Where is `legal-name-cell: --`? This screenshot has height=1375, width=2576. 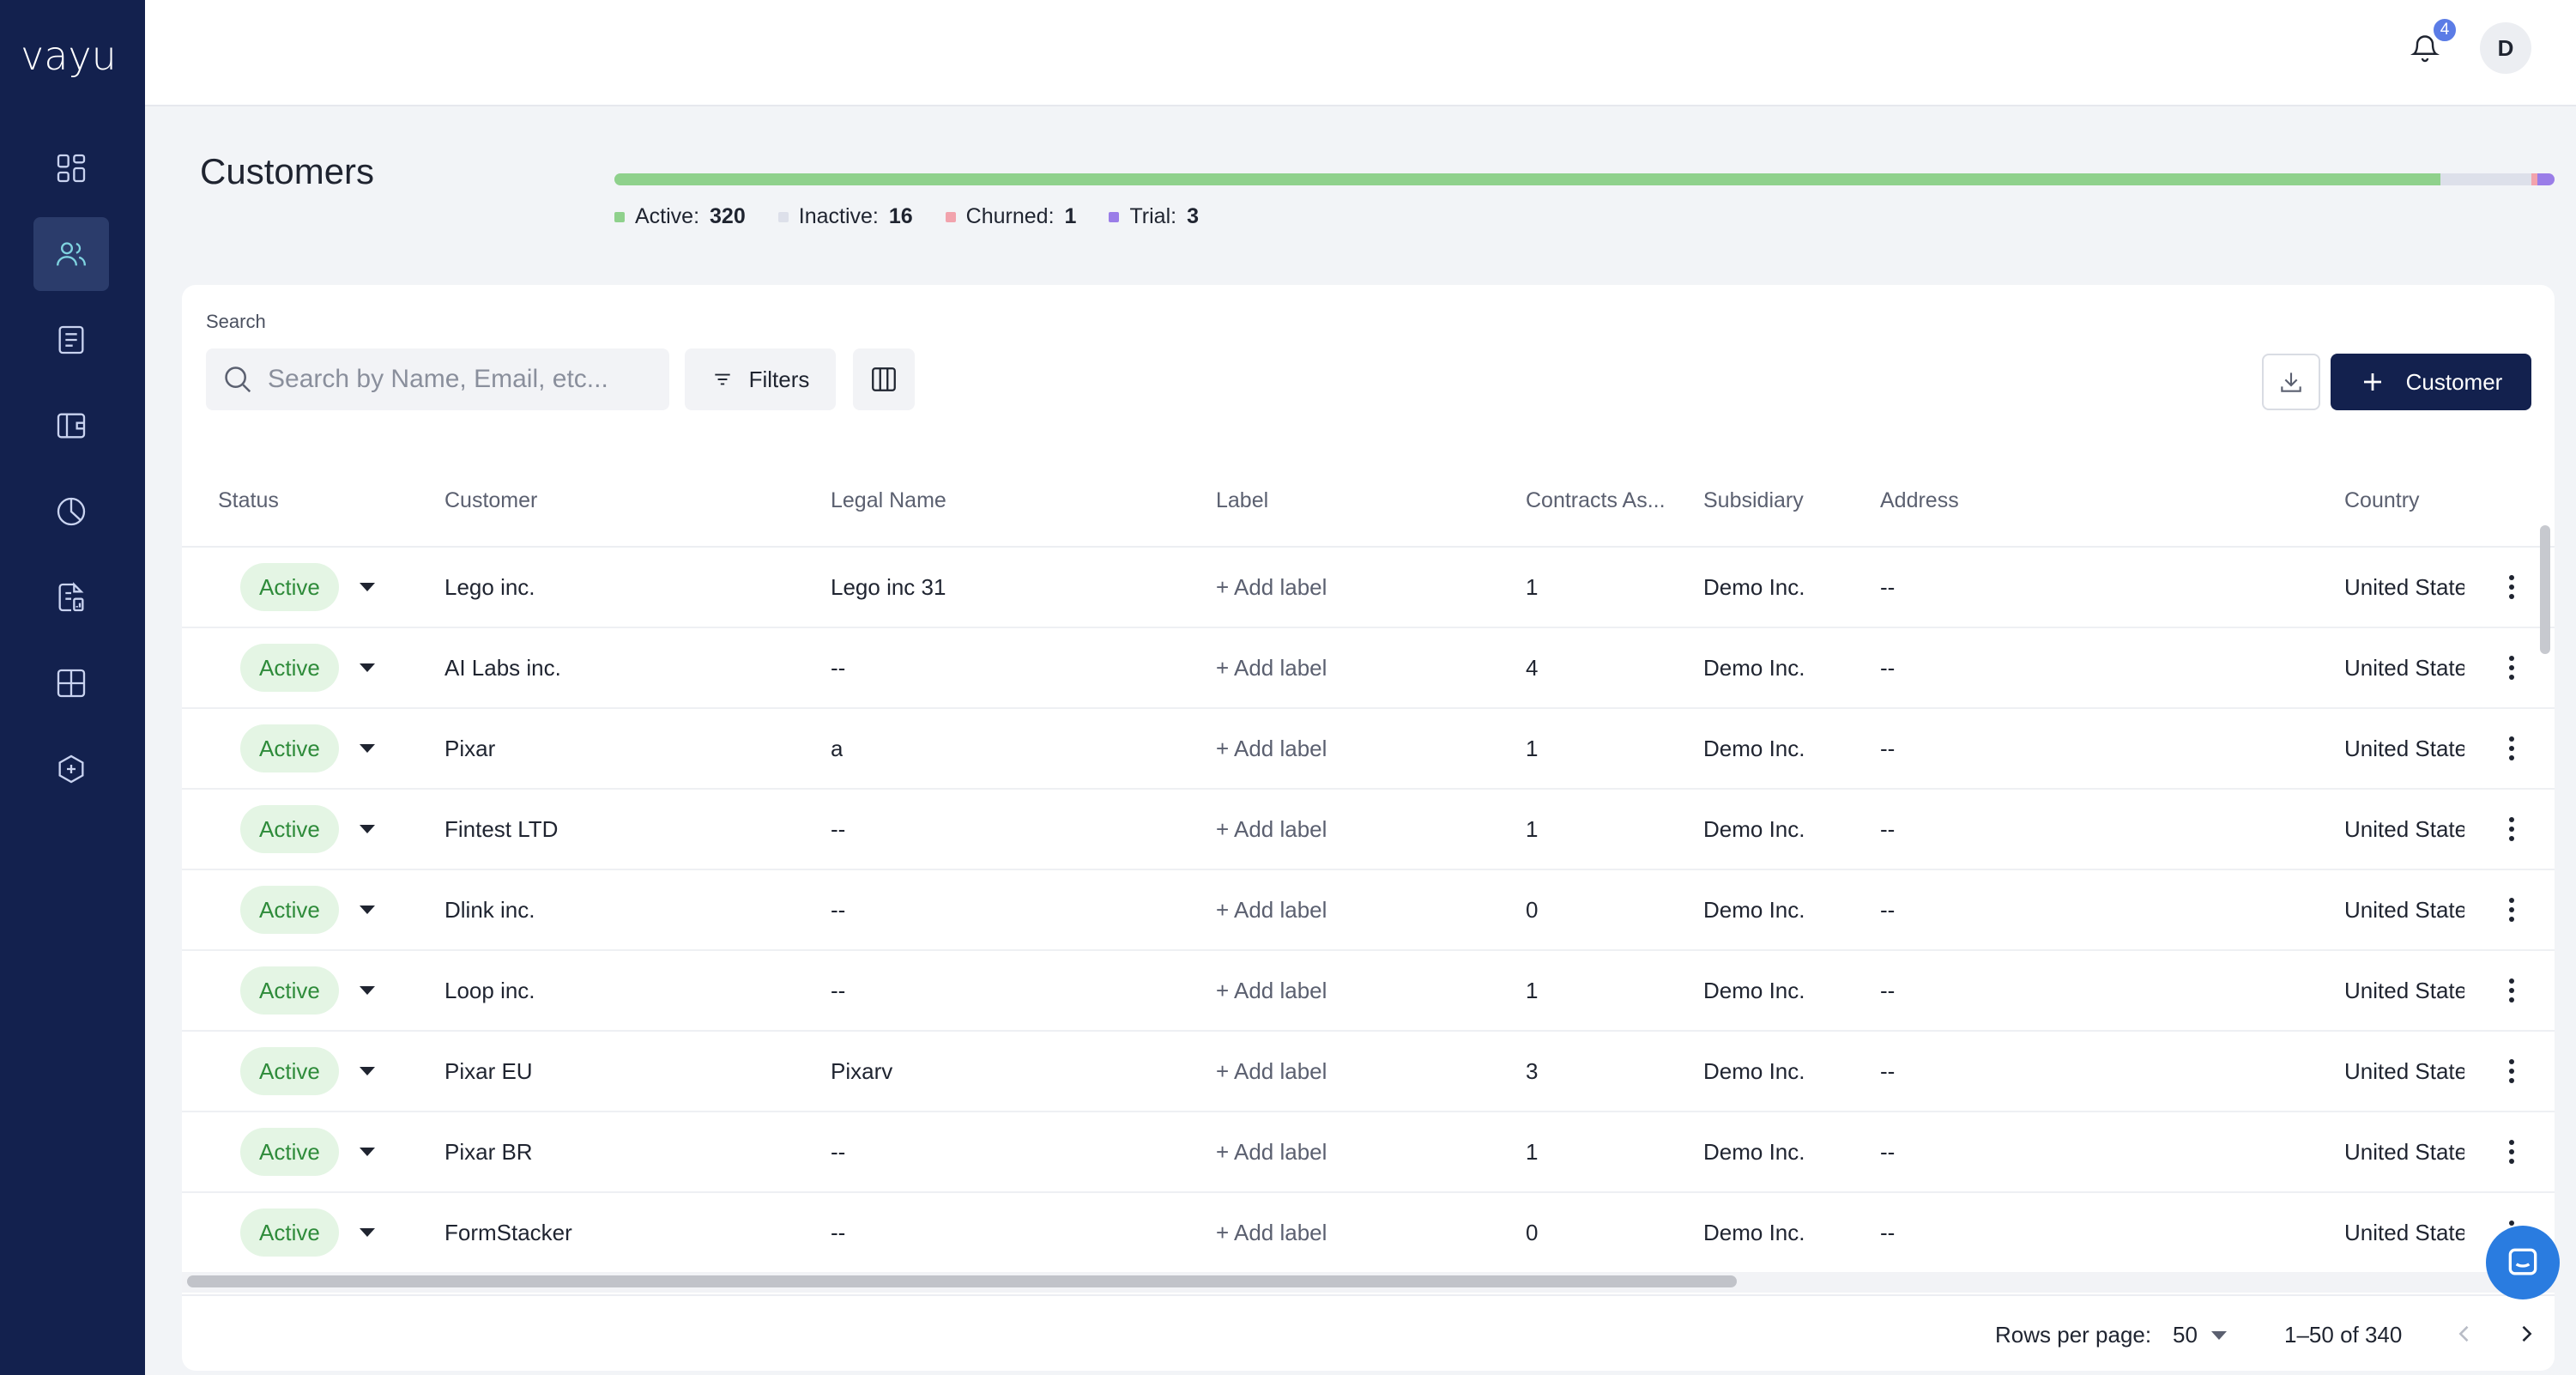 legal-name-cell: -- is located at coordinates (838, 909).